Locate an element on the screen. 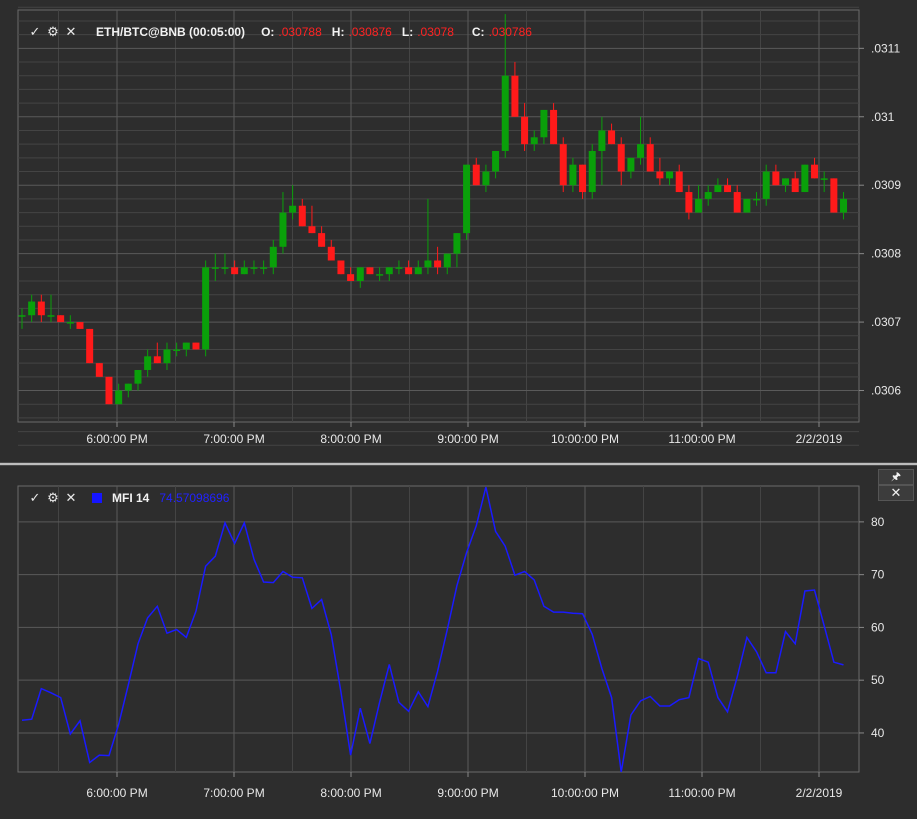 Image resolution: width=917 pixels, height=819 pixels. pin-icon: 🖈 is located at coordinates (896, 477).